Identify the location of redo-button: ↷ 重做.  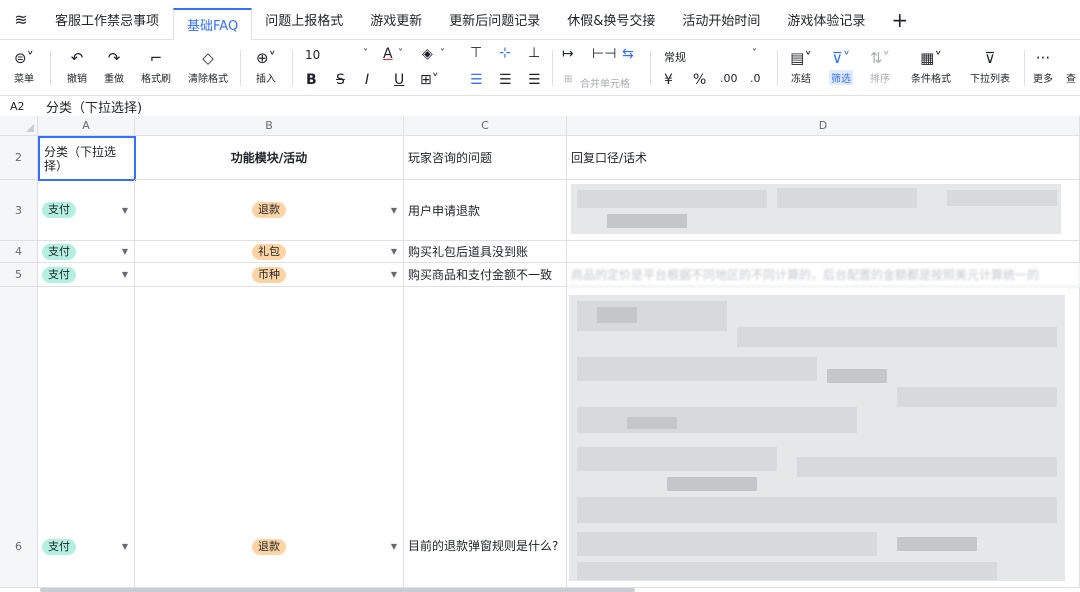
(114, 66).